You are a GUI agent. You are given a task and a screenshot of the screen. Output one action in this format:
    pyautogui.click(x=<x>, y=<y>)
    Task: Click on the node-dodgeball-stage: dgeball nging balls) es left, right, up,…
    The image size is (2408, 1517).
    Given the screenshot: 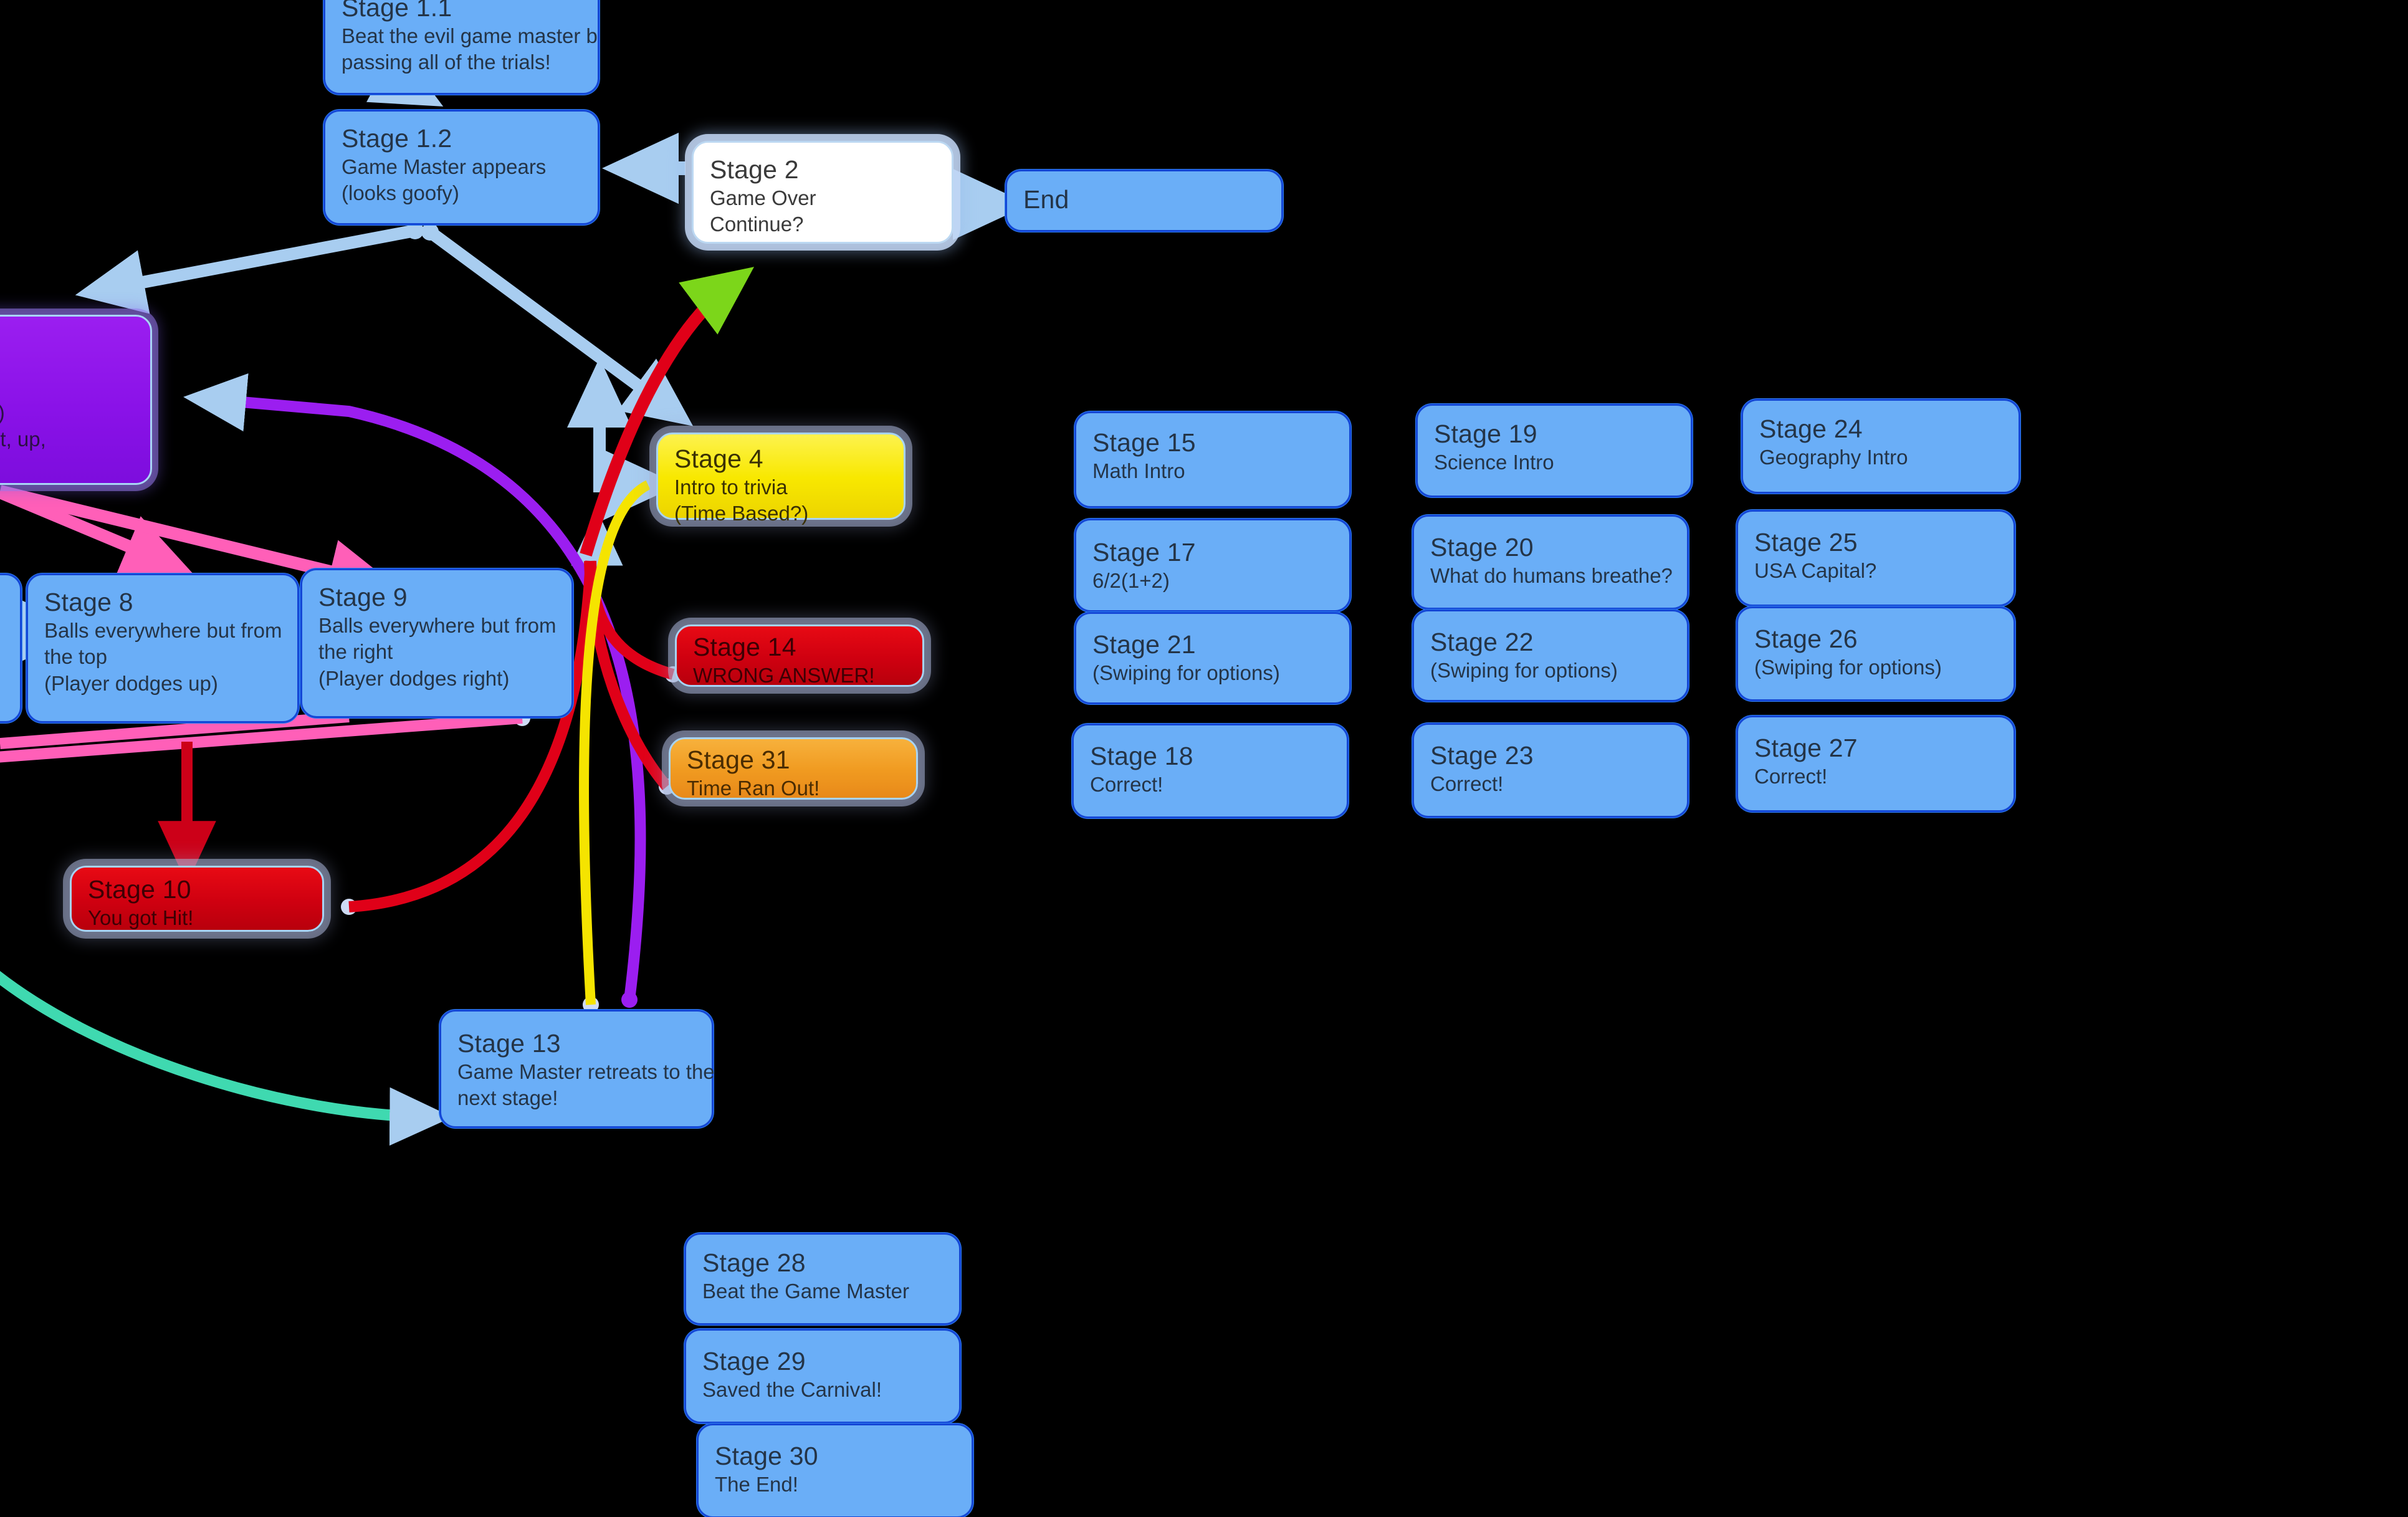 What is the action you would take?
    pyautogui.click(x=76, y=400)
    